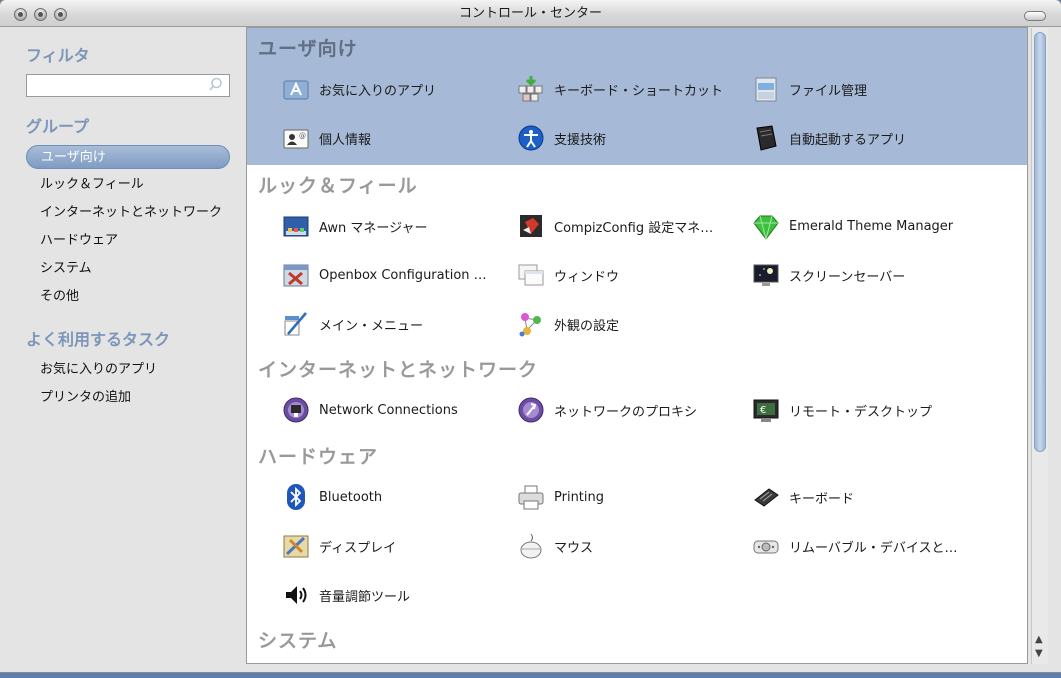  I want to click on item-printing: Printing, so click(560, 497).